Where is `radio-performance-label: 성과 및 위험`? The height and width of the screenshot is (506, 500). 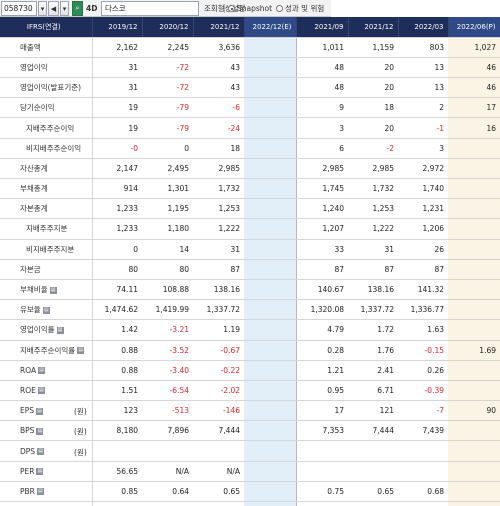 radio-performance-label: 성과 및 위험 is located at coordinates (305, 8).